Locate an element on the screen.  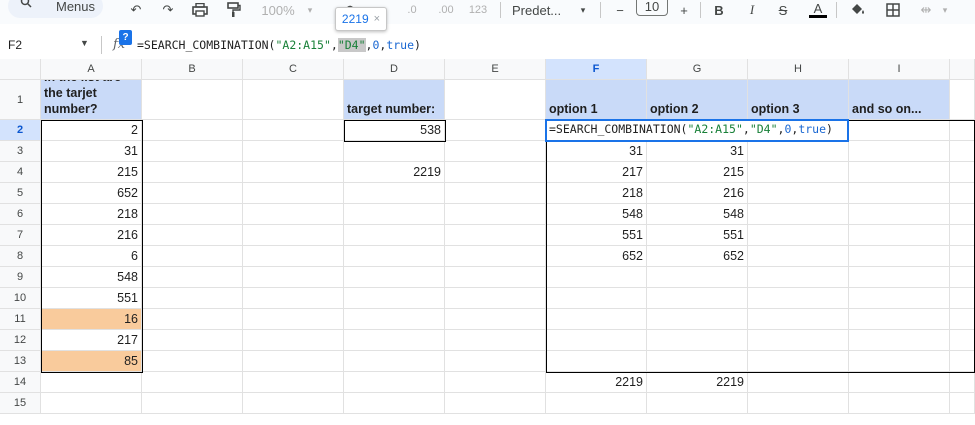
merge-cells-icon: ⇹ is located at coordinates (926, 10).